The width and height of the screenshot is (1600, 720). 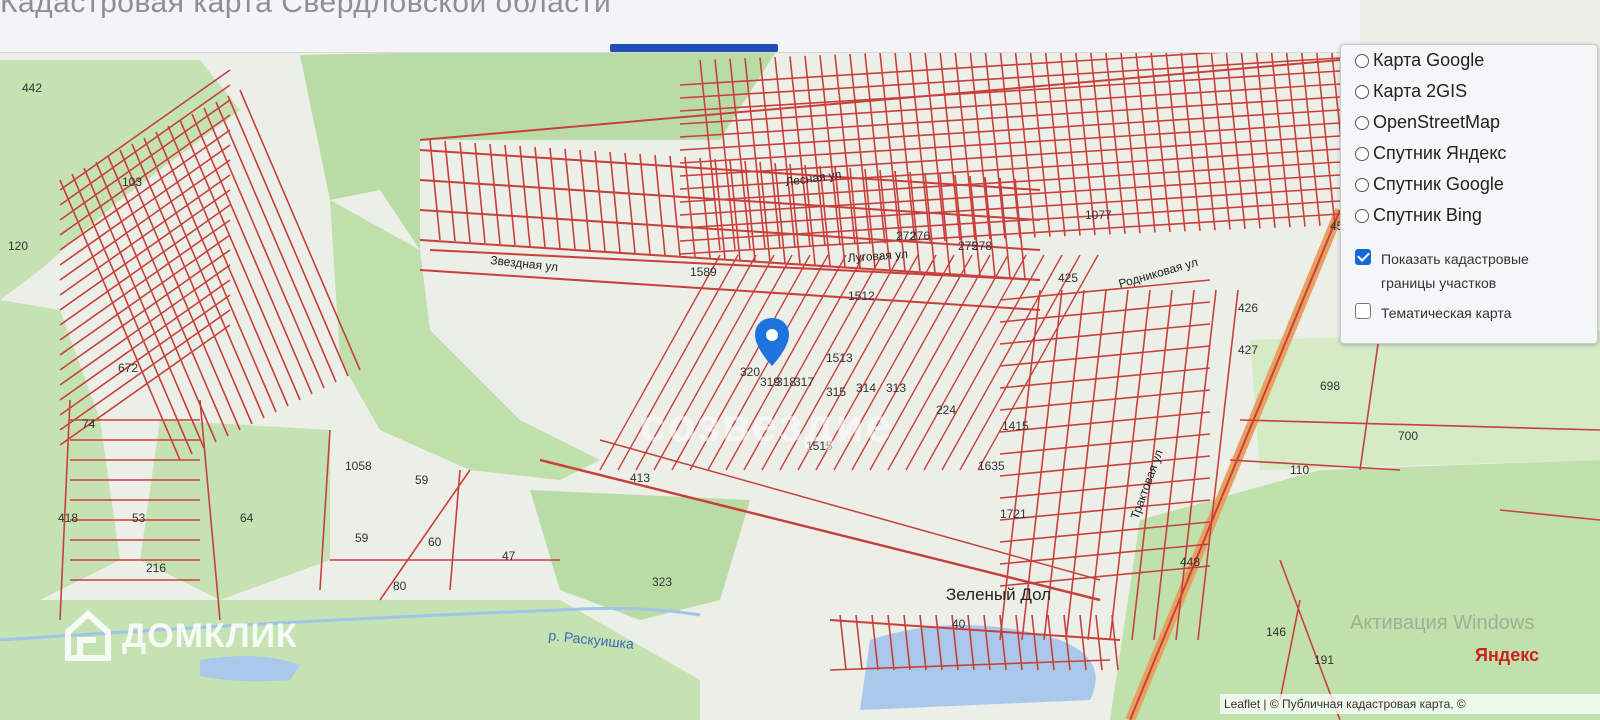 I want to click on layer-label: Карта Google, so click(x=1429, y=60).